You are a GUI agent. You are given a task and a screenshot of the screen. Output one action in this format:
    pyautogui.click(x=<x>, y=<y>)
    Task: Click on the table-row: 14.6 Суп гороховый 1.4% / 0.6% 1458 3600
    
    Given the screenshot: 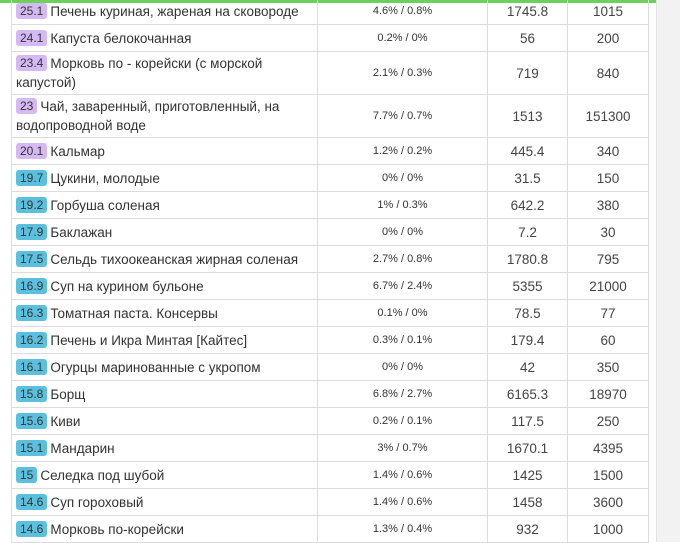 What is the action you would take?
    pyautogui.click(x=330, y=502)
    